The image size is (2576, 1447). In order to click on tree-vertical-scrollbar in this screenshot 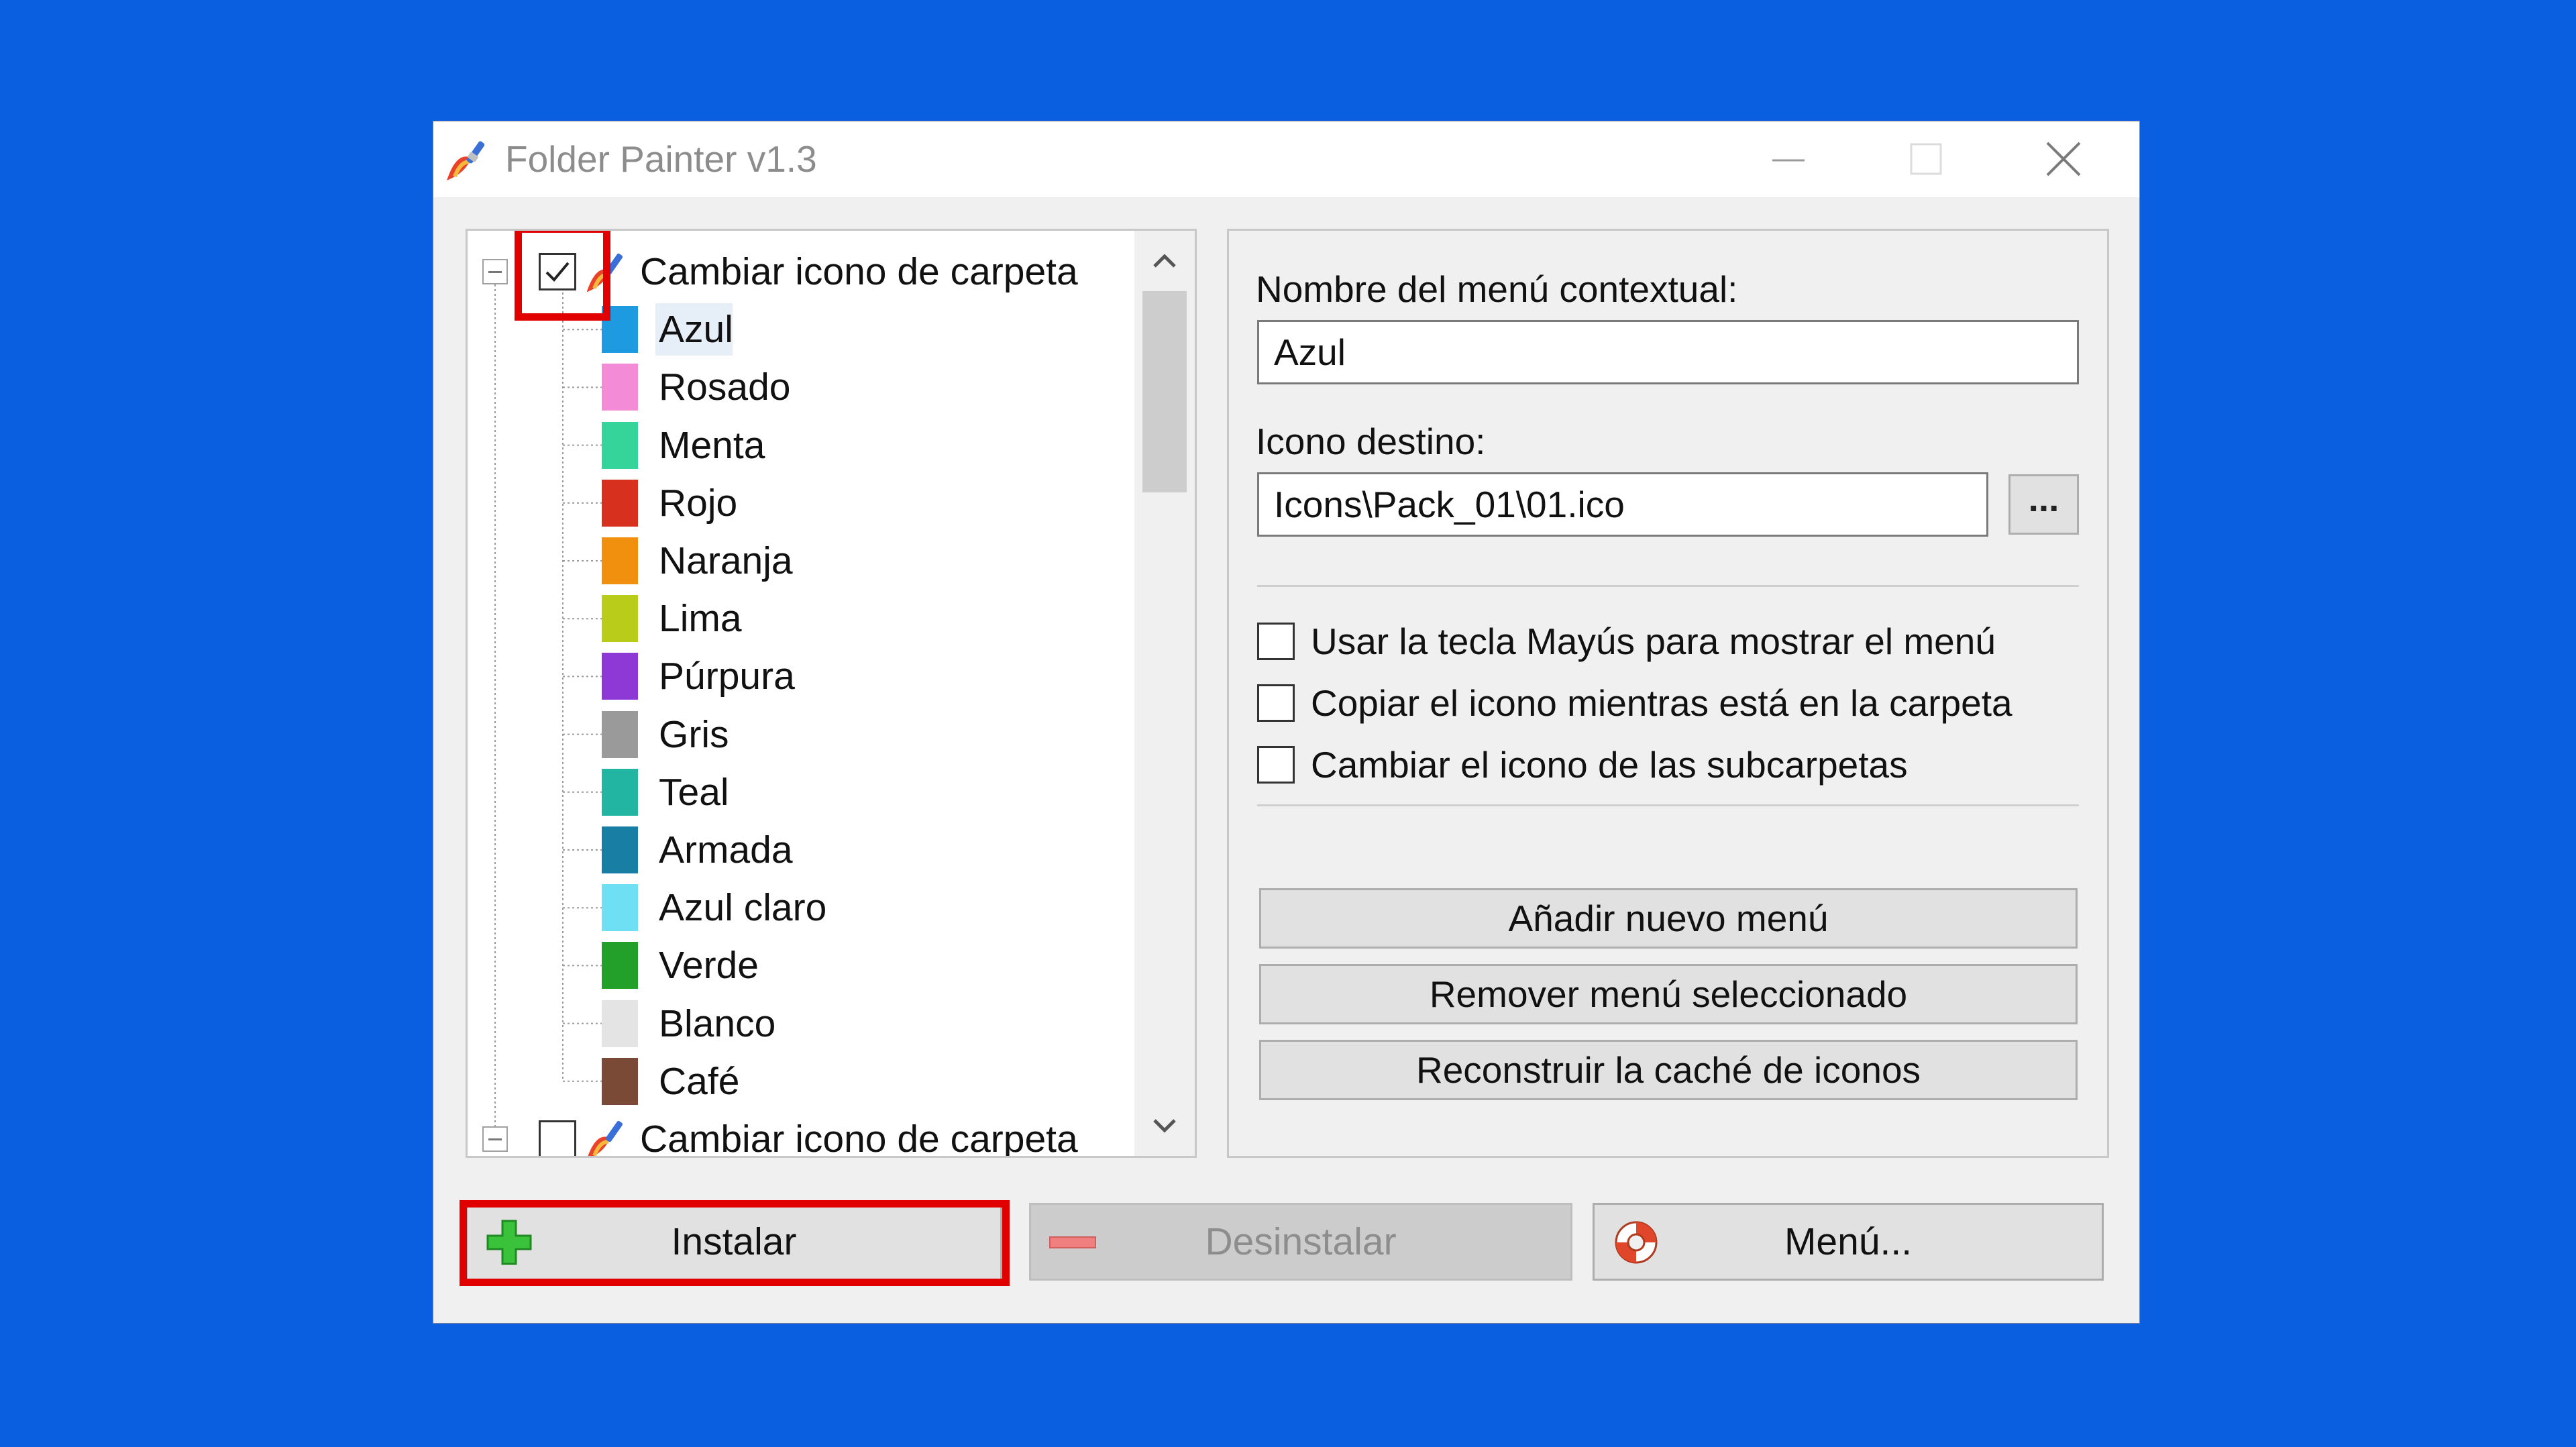, I will do `click(1164, 693)`.